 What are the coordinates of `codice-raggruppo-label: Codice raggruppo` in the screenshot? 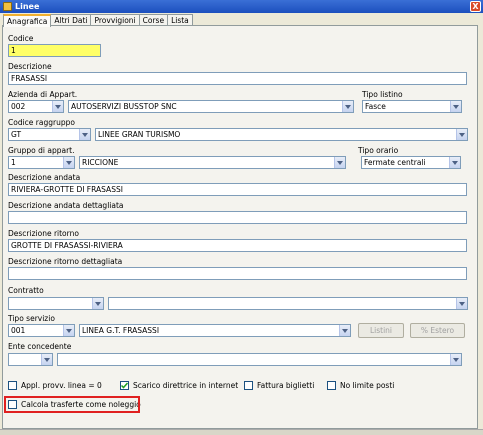 It's located at (41, 122).